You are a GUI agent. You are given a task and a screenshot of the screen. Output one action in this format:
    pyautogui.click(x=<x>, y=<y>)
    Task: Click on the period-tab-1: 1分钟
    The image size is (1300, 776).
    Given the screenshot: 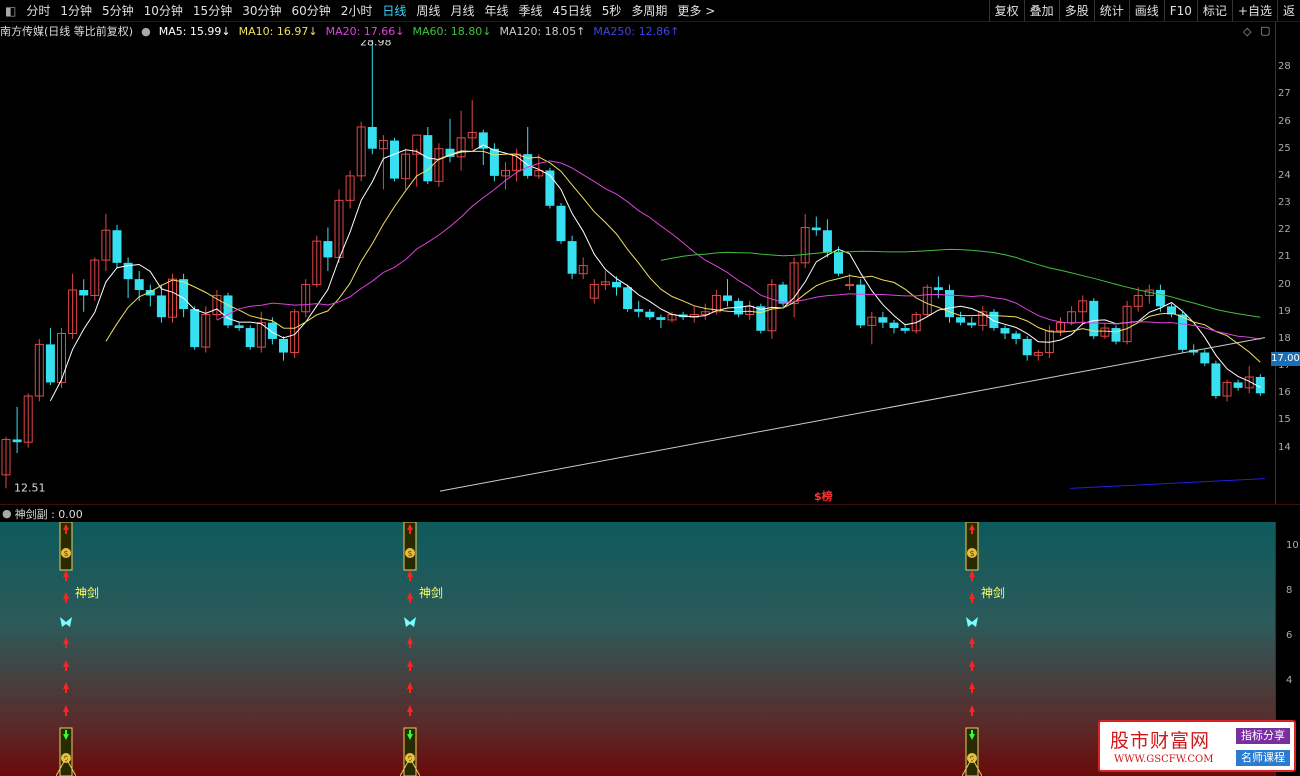 What is the action you would take?
    pyautogui.click(x=76, y=11)
    